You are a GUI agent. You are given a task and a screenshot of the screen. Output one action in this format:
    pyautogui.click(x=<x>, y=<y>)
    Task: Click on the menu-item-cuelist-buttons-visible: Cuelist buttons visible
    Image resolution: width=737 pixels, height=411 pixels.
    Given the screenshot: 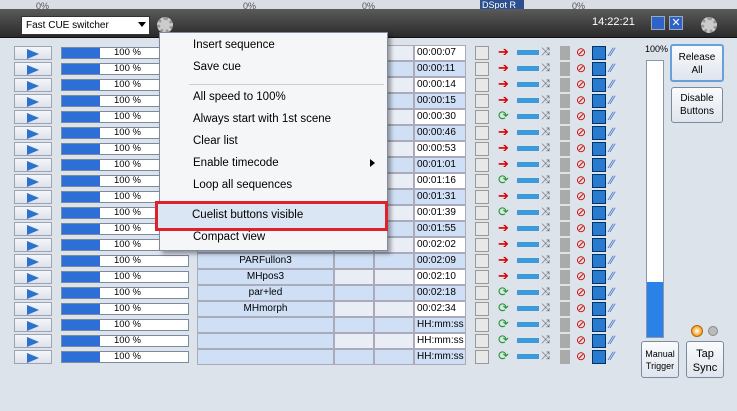 What is the action you would take?
    pyautogui.click(x=271, y=216)
    